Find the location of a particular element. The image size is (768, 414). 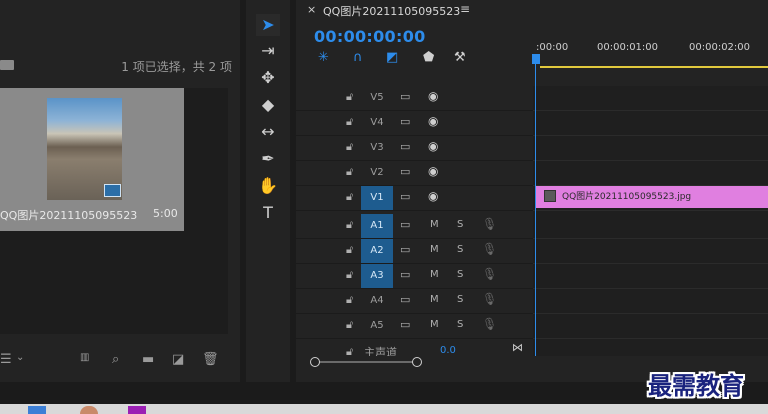

hand-tool-icon: ✋ is located at coordinates (268, 186).